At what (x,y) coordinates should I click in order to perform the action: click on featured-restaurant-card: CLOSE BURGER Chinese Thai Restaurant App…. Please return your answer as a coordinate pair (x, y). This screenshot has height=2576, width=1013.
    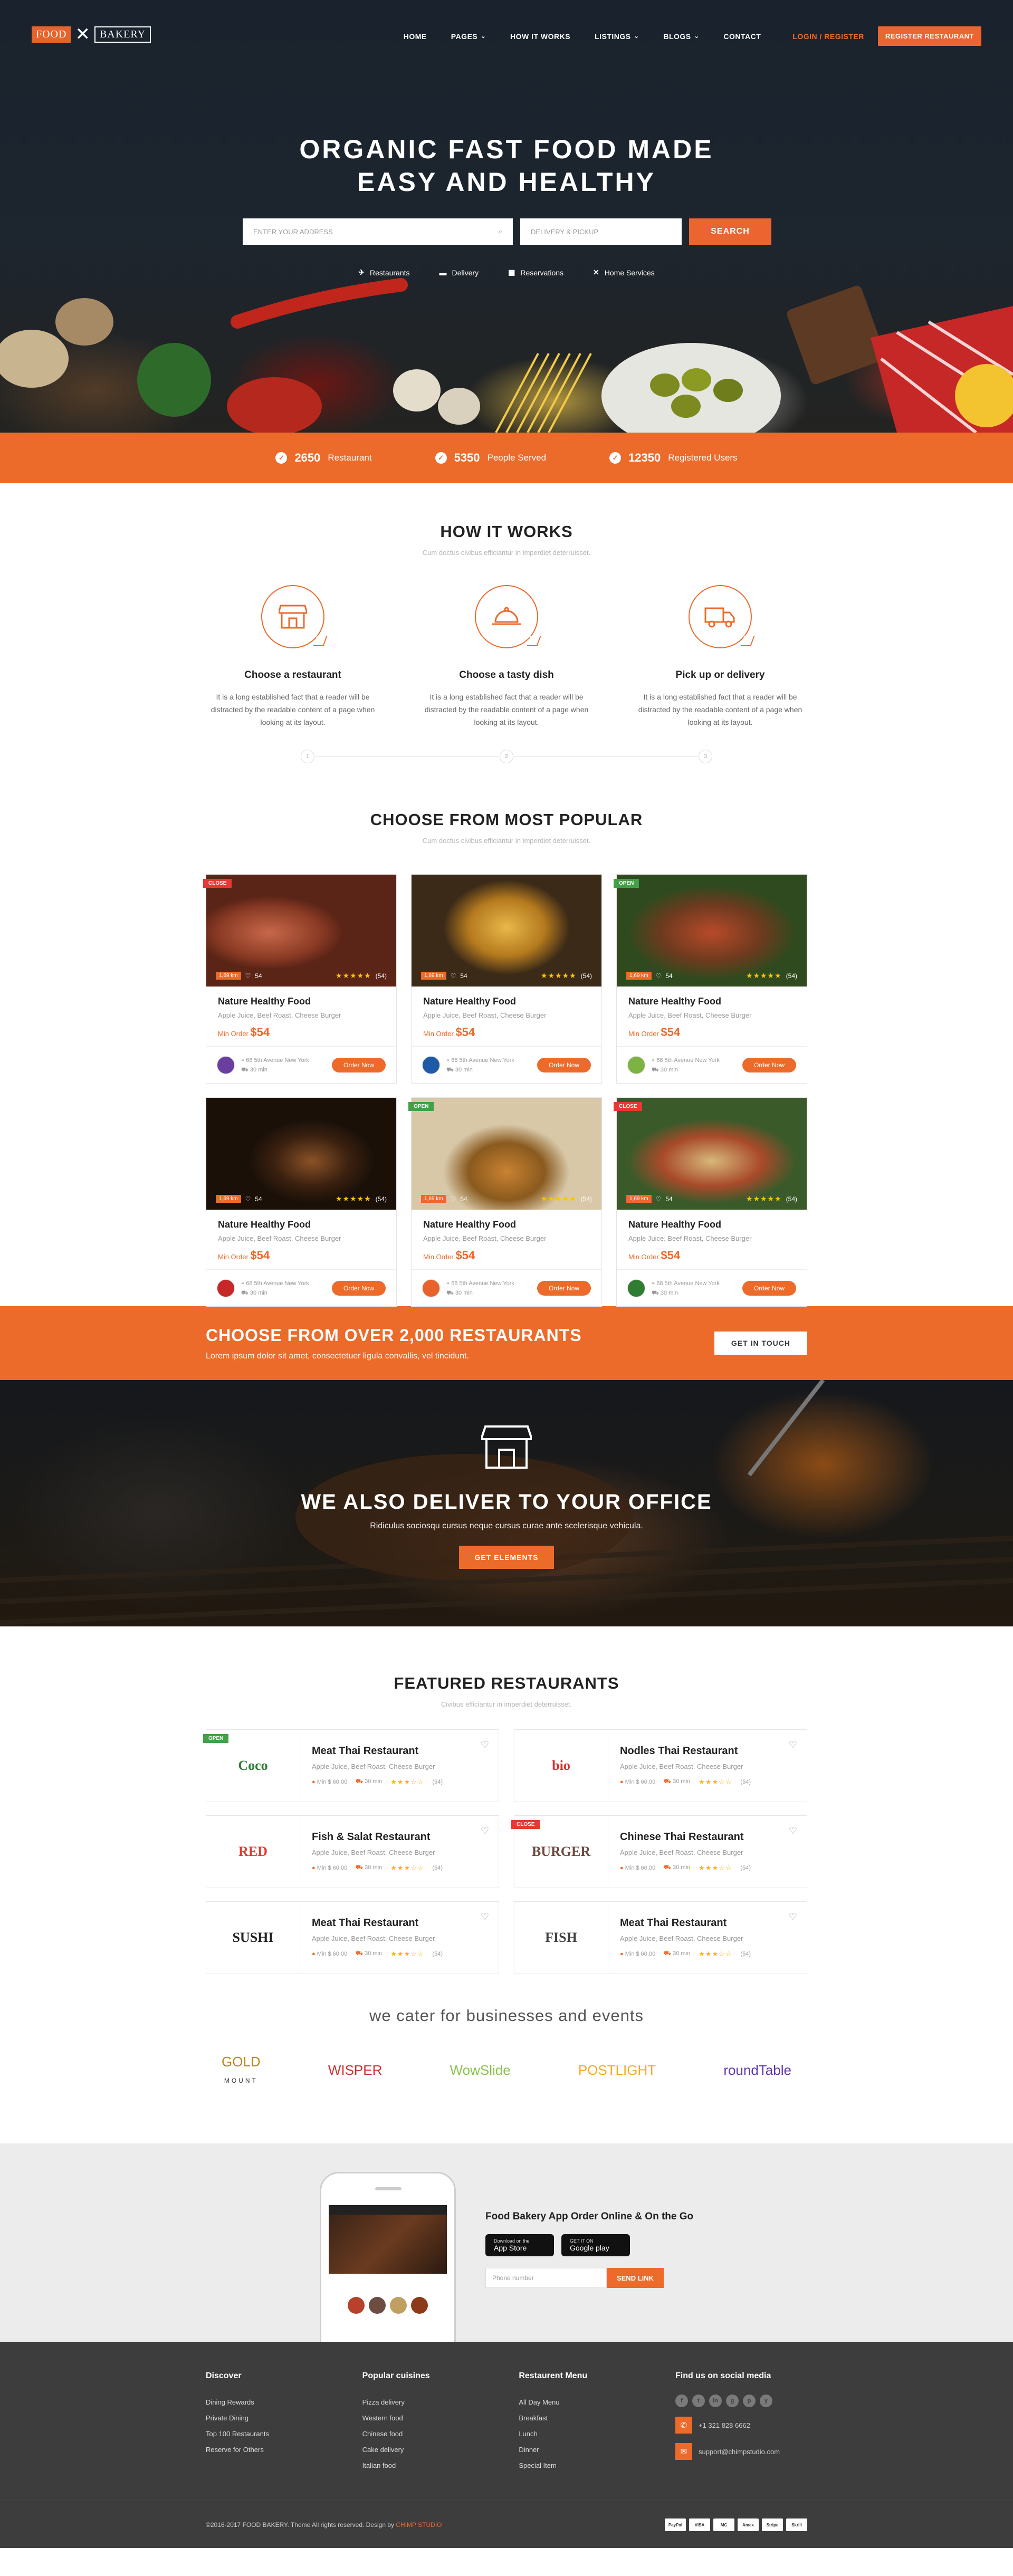
    Looking at the image, I should click on (659, 1851).